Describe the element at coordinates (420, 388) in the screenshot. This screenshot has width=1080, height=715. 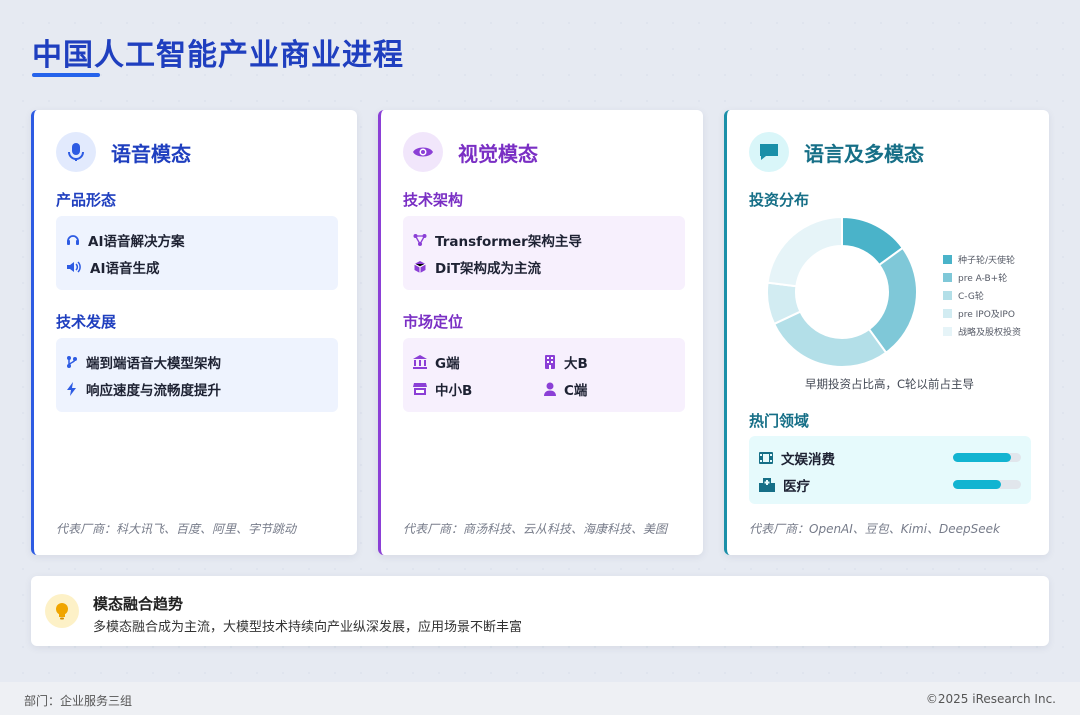
I see `store-icon` at that location.